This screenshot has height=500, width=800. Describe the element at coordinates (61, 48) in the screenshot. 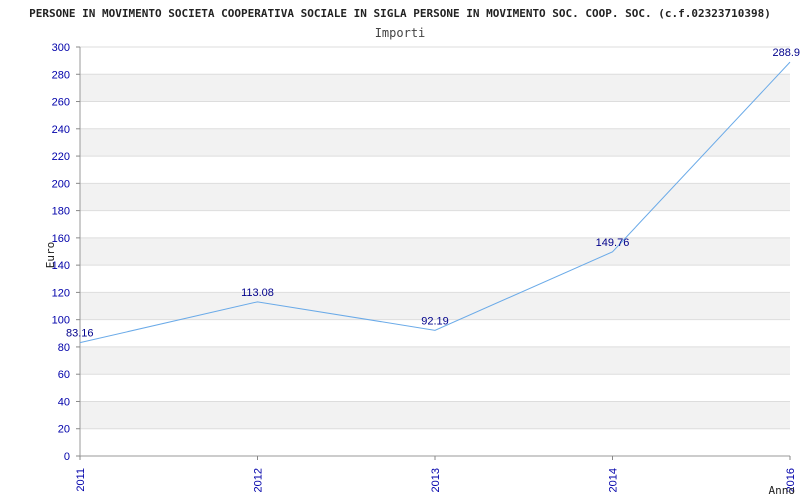

I see `y-tick-label: 300` at that location.